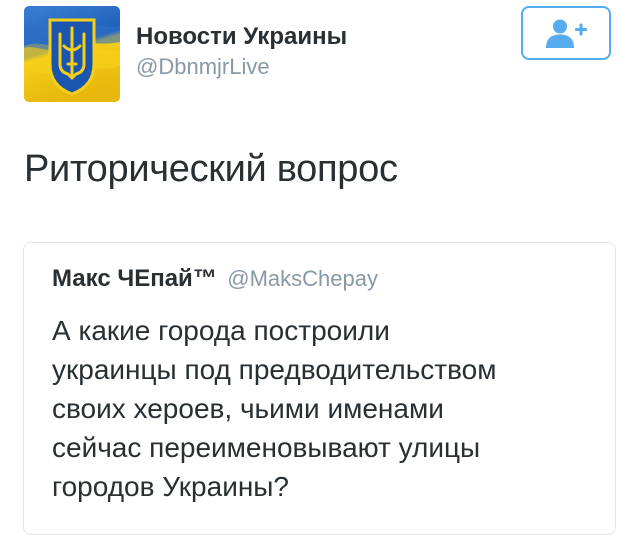  Describe the element at coordinates (241, 67) in the screenshot. I see `username-handle: @DbnmjrLive` at that location.